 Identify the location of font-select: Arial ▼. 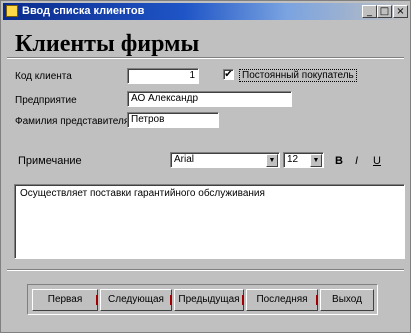
(225, 160).